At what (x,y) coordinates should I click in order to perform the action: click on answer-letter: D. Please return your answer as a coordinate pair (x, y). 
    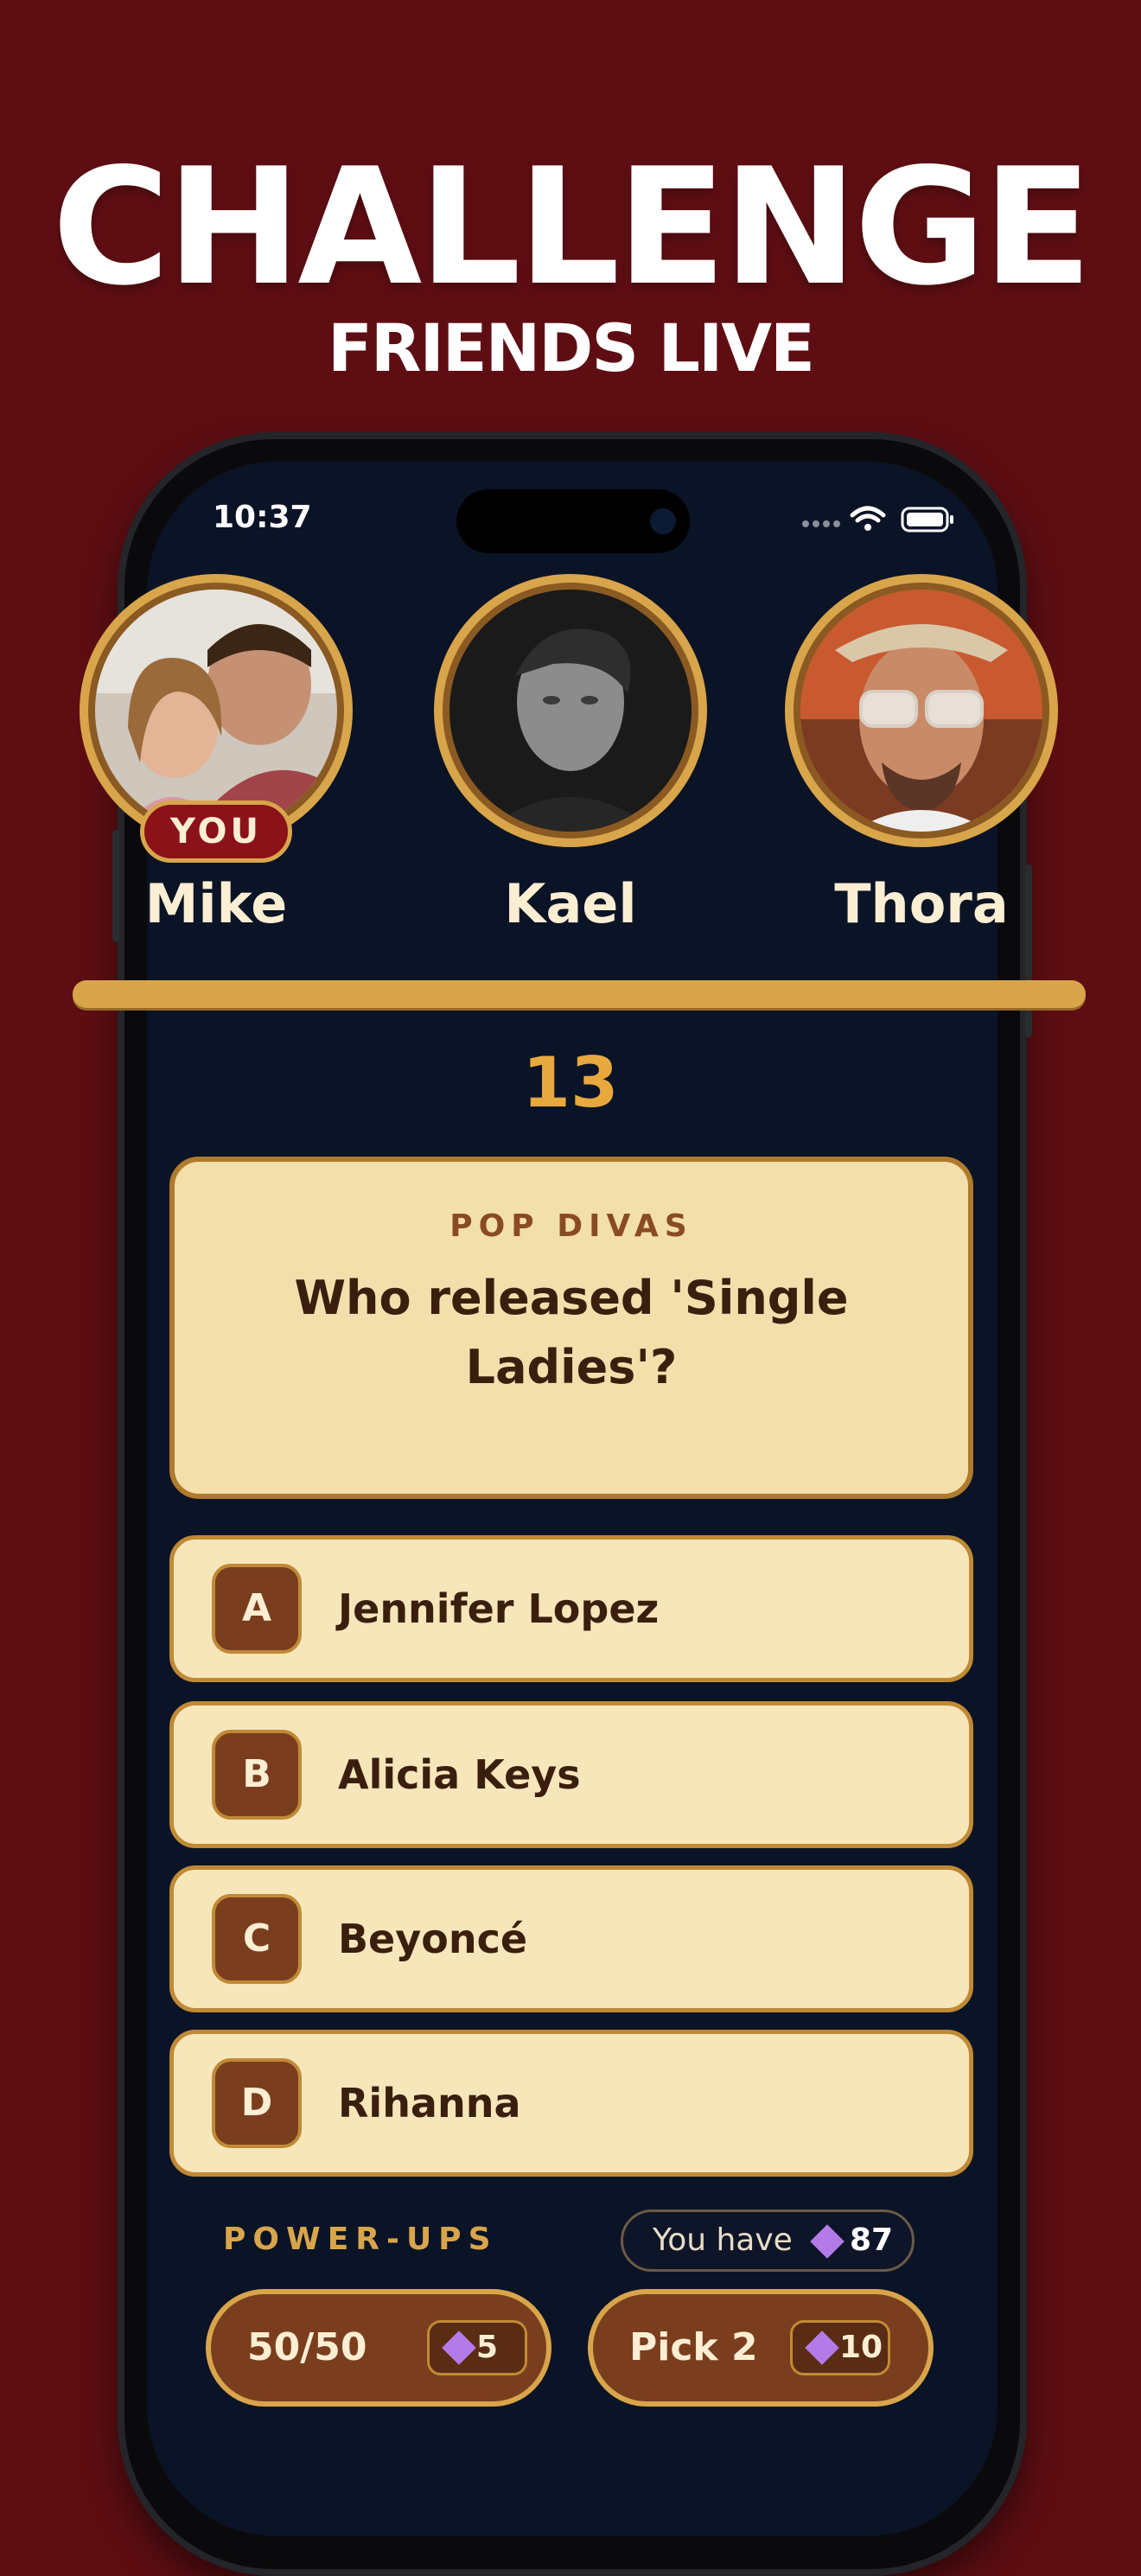
    Looking at the image, I should click on (257, 2103).